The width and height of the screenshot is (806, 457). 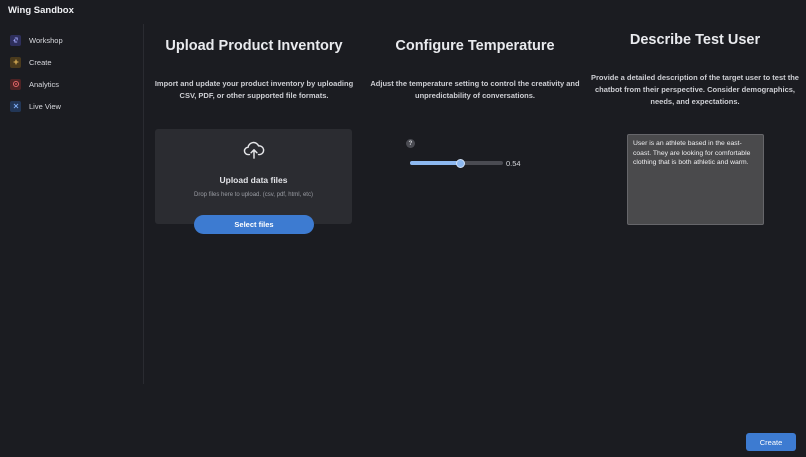 What do you see at coordinates (253, 180) in the screenshot?
I see `upload-card-title: Upload data files` at bounding box center [253, 180].